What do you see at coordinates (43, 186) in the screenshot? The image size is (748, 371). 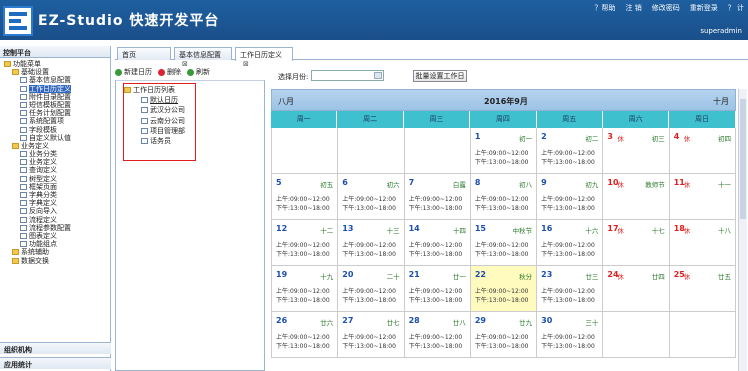 I see `menu-item-label: 框架页面` at bounding box center [43, 186].